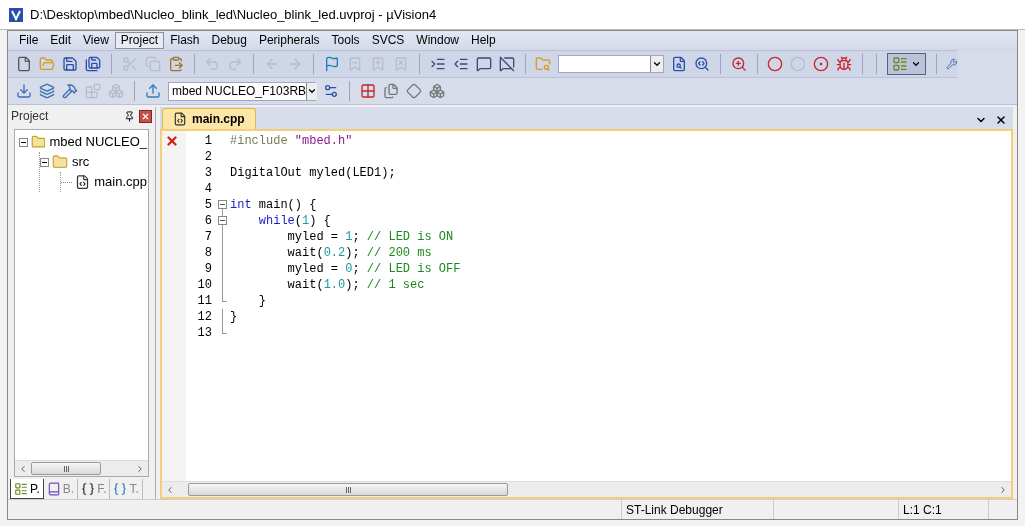 This screenshot has width=1025, height=526. What do you see at coordinates (207, 269) in the screenshot?
I see `line-number: 9` at bounding box center [207, 269].